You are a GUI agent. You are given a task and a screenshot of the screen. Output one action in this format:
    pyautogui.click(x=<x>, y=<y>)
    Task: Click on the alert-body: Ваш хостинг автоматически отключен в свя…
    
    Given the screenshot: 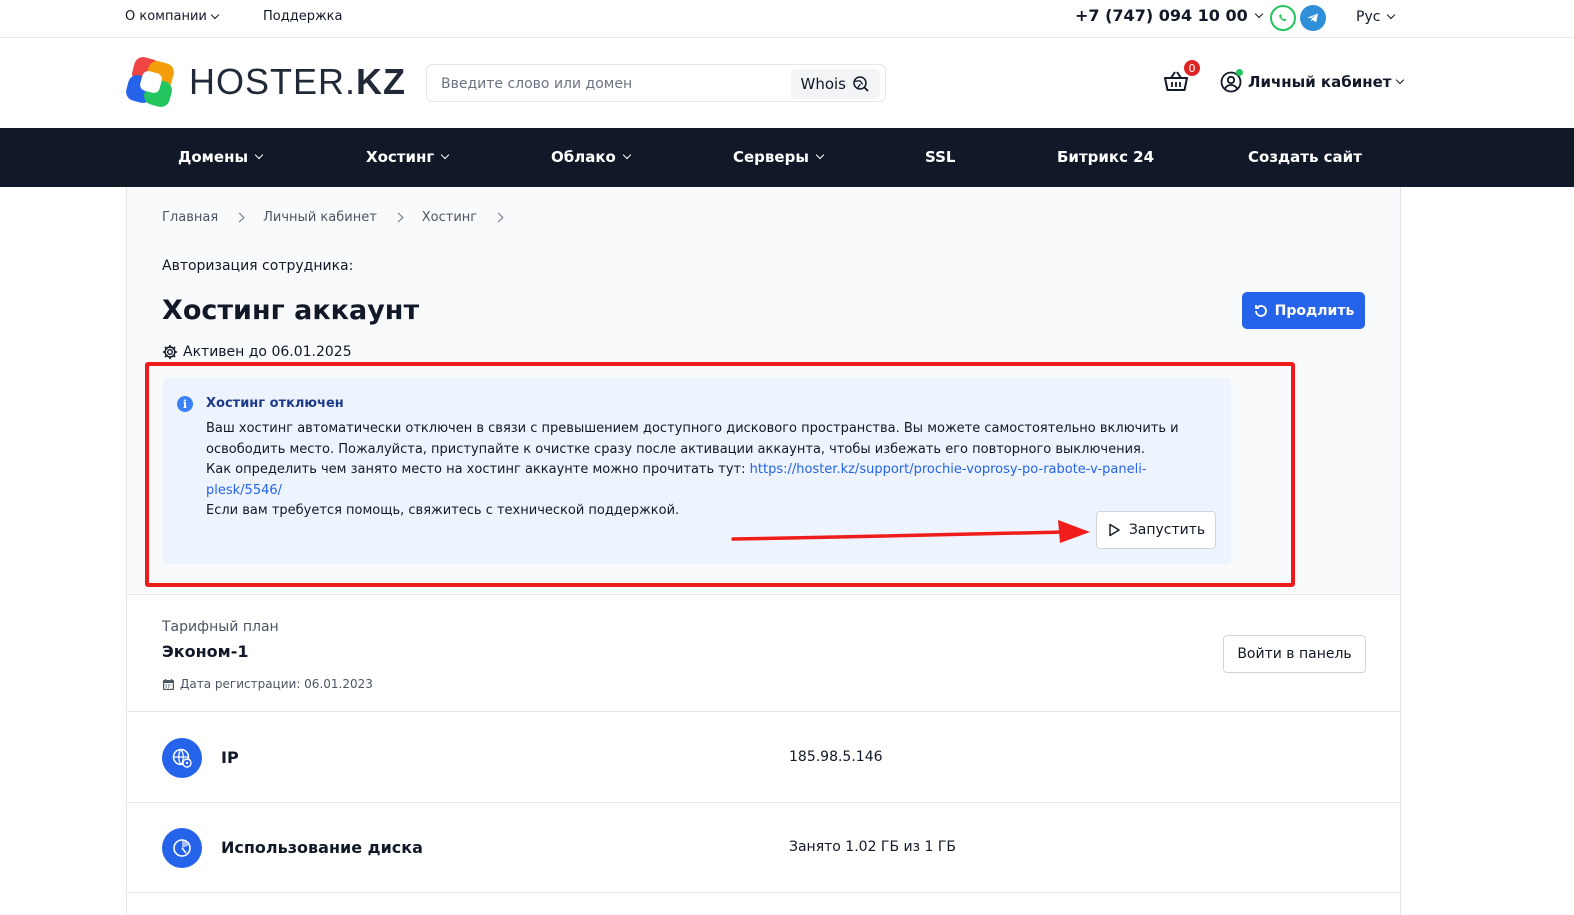 What is the action you would take?
    pyautogui.click(x=711, y=470)
    